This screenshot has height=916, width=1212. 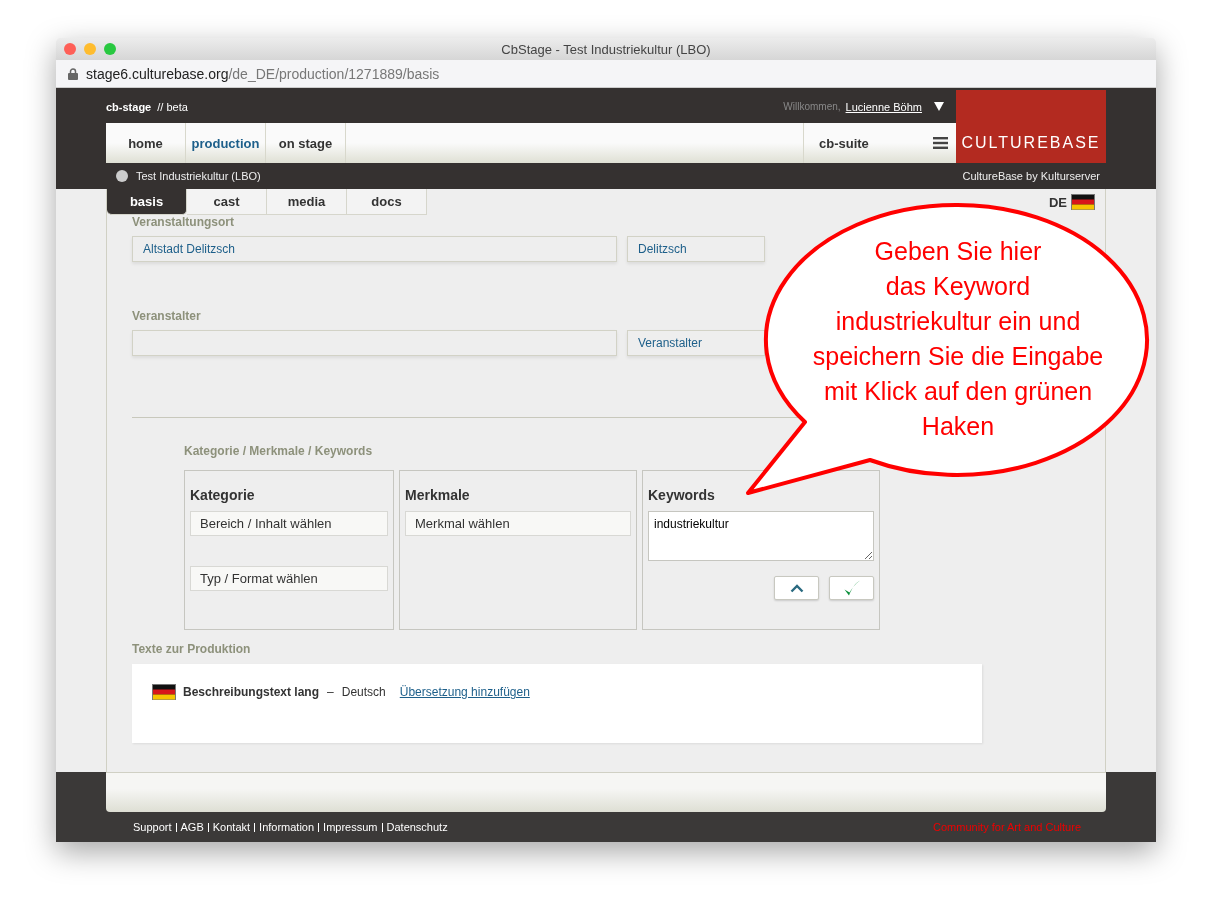 I want to click on footer-link: Kontakt, so click(x=234, y=827).